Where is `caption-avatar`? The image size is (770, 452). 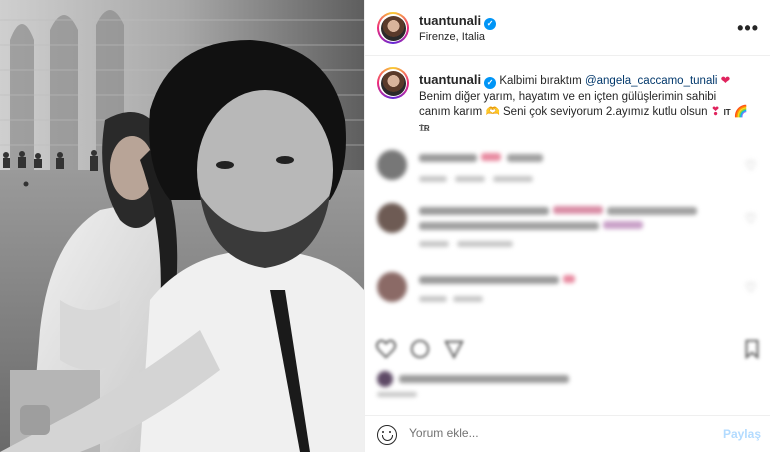
caption-avatar is located at coordinates (393, 83).